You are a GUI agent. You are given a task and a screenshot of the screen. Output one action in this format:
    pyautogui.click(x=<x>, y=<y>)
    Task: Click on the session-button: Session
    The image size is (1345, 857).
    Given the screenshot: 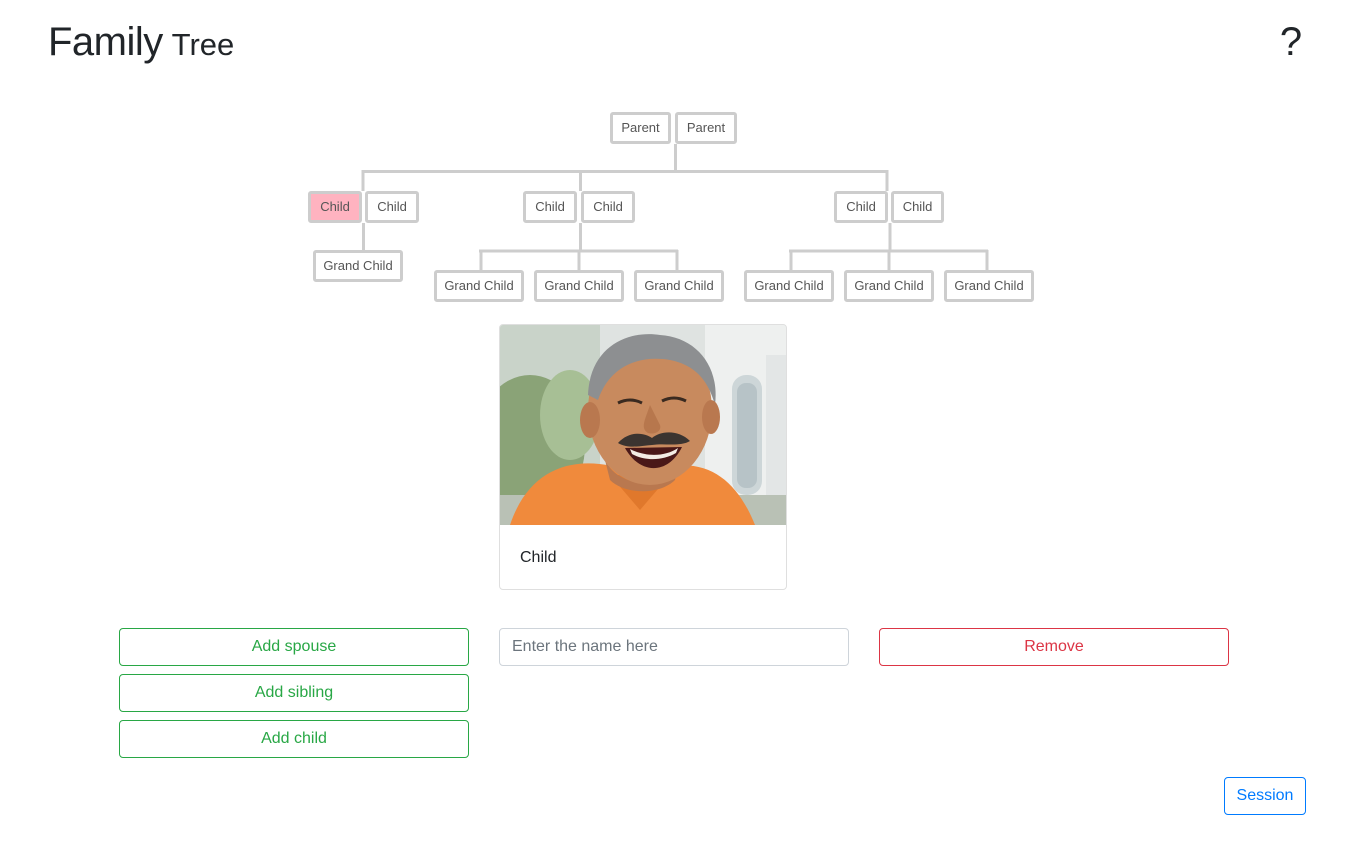 What is the action you would take?
    pyautogui.click(x=1265, y=796)
    